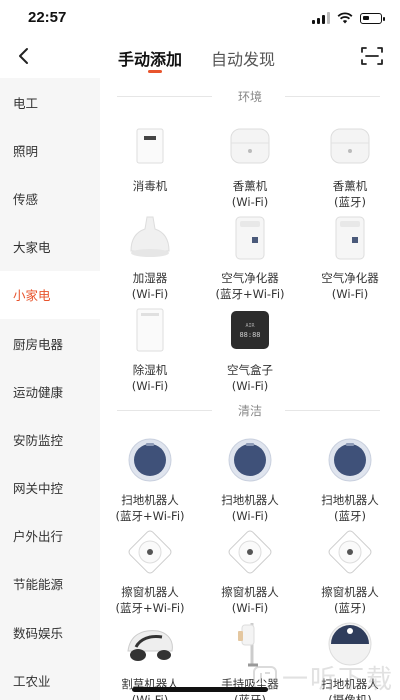  I want to click on device-tile: 擦窗机器人 (蓝牙), so click(350, 570).